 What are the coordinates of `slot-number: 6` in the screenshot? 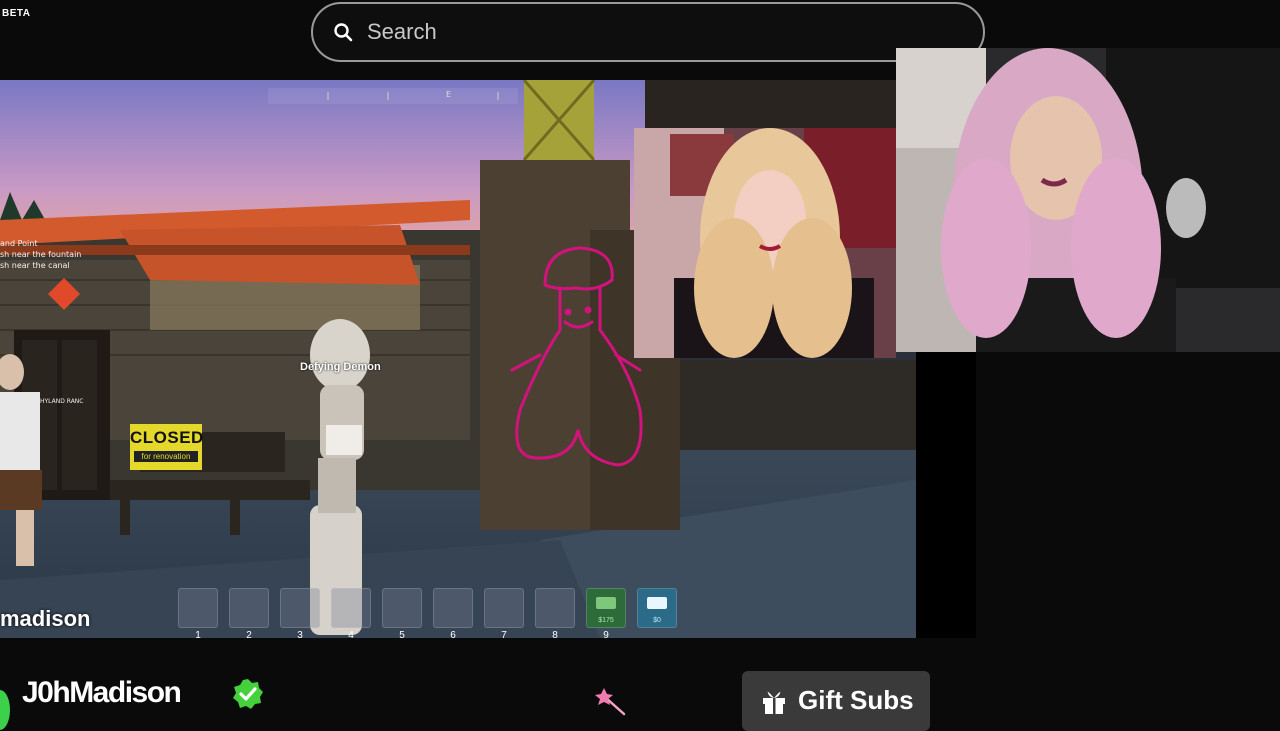 It's located at (453, 634).